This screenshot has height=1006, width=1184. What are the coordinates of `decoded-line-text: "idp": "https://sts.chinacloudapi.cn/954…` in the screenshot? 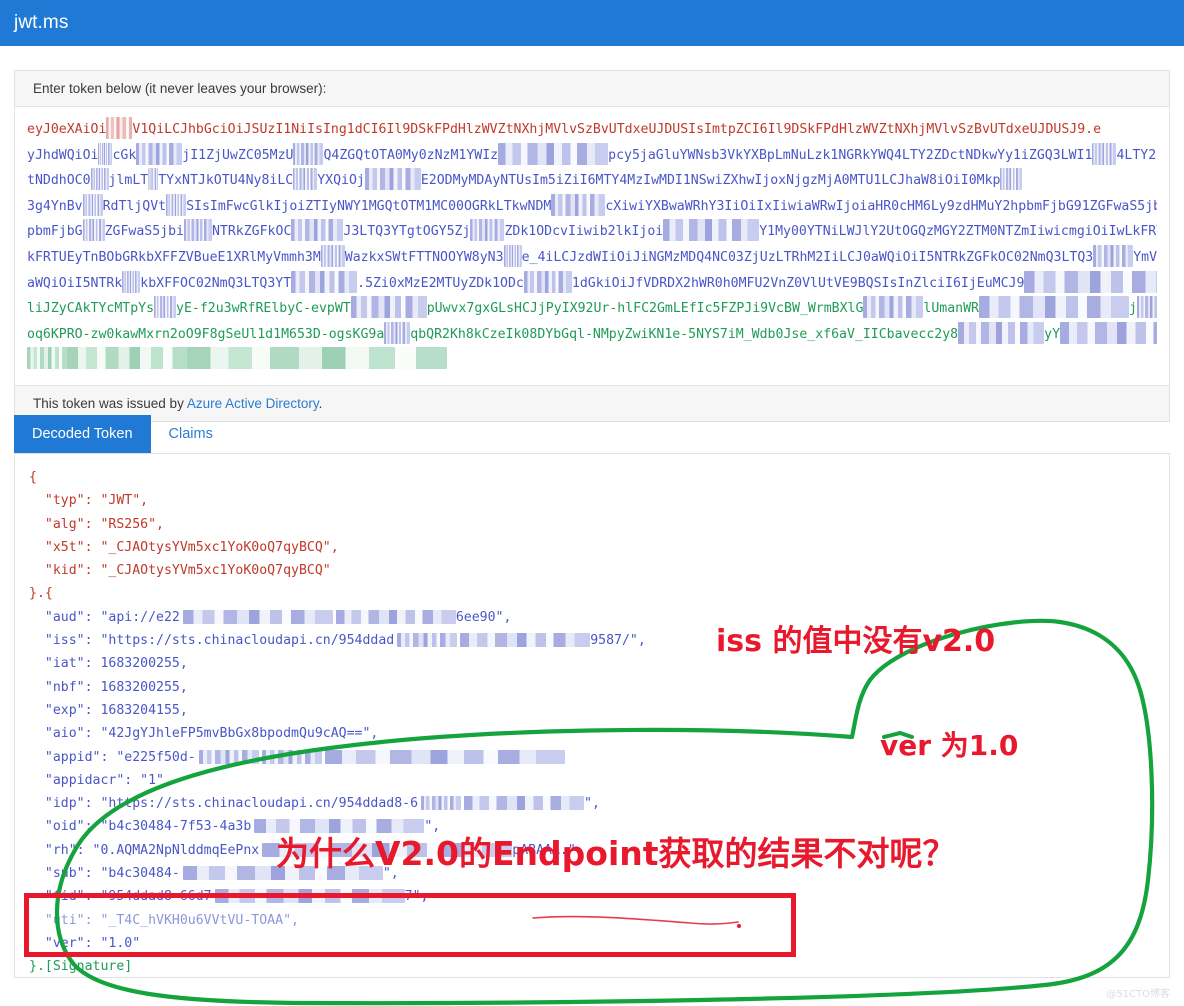 It's located at (224, 804).